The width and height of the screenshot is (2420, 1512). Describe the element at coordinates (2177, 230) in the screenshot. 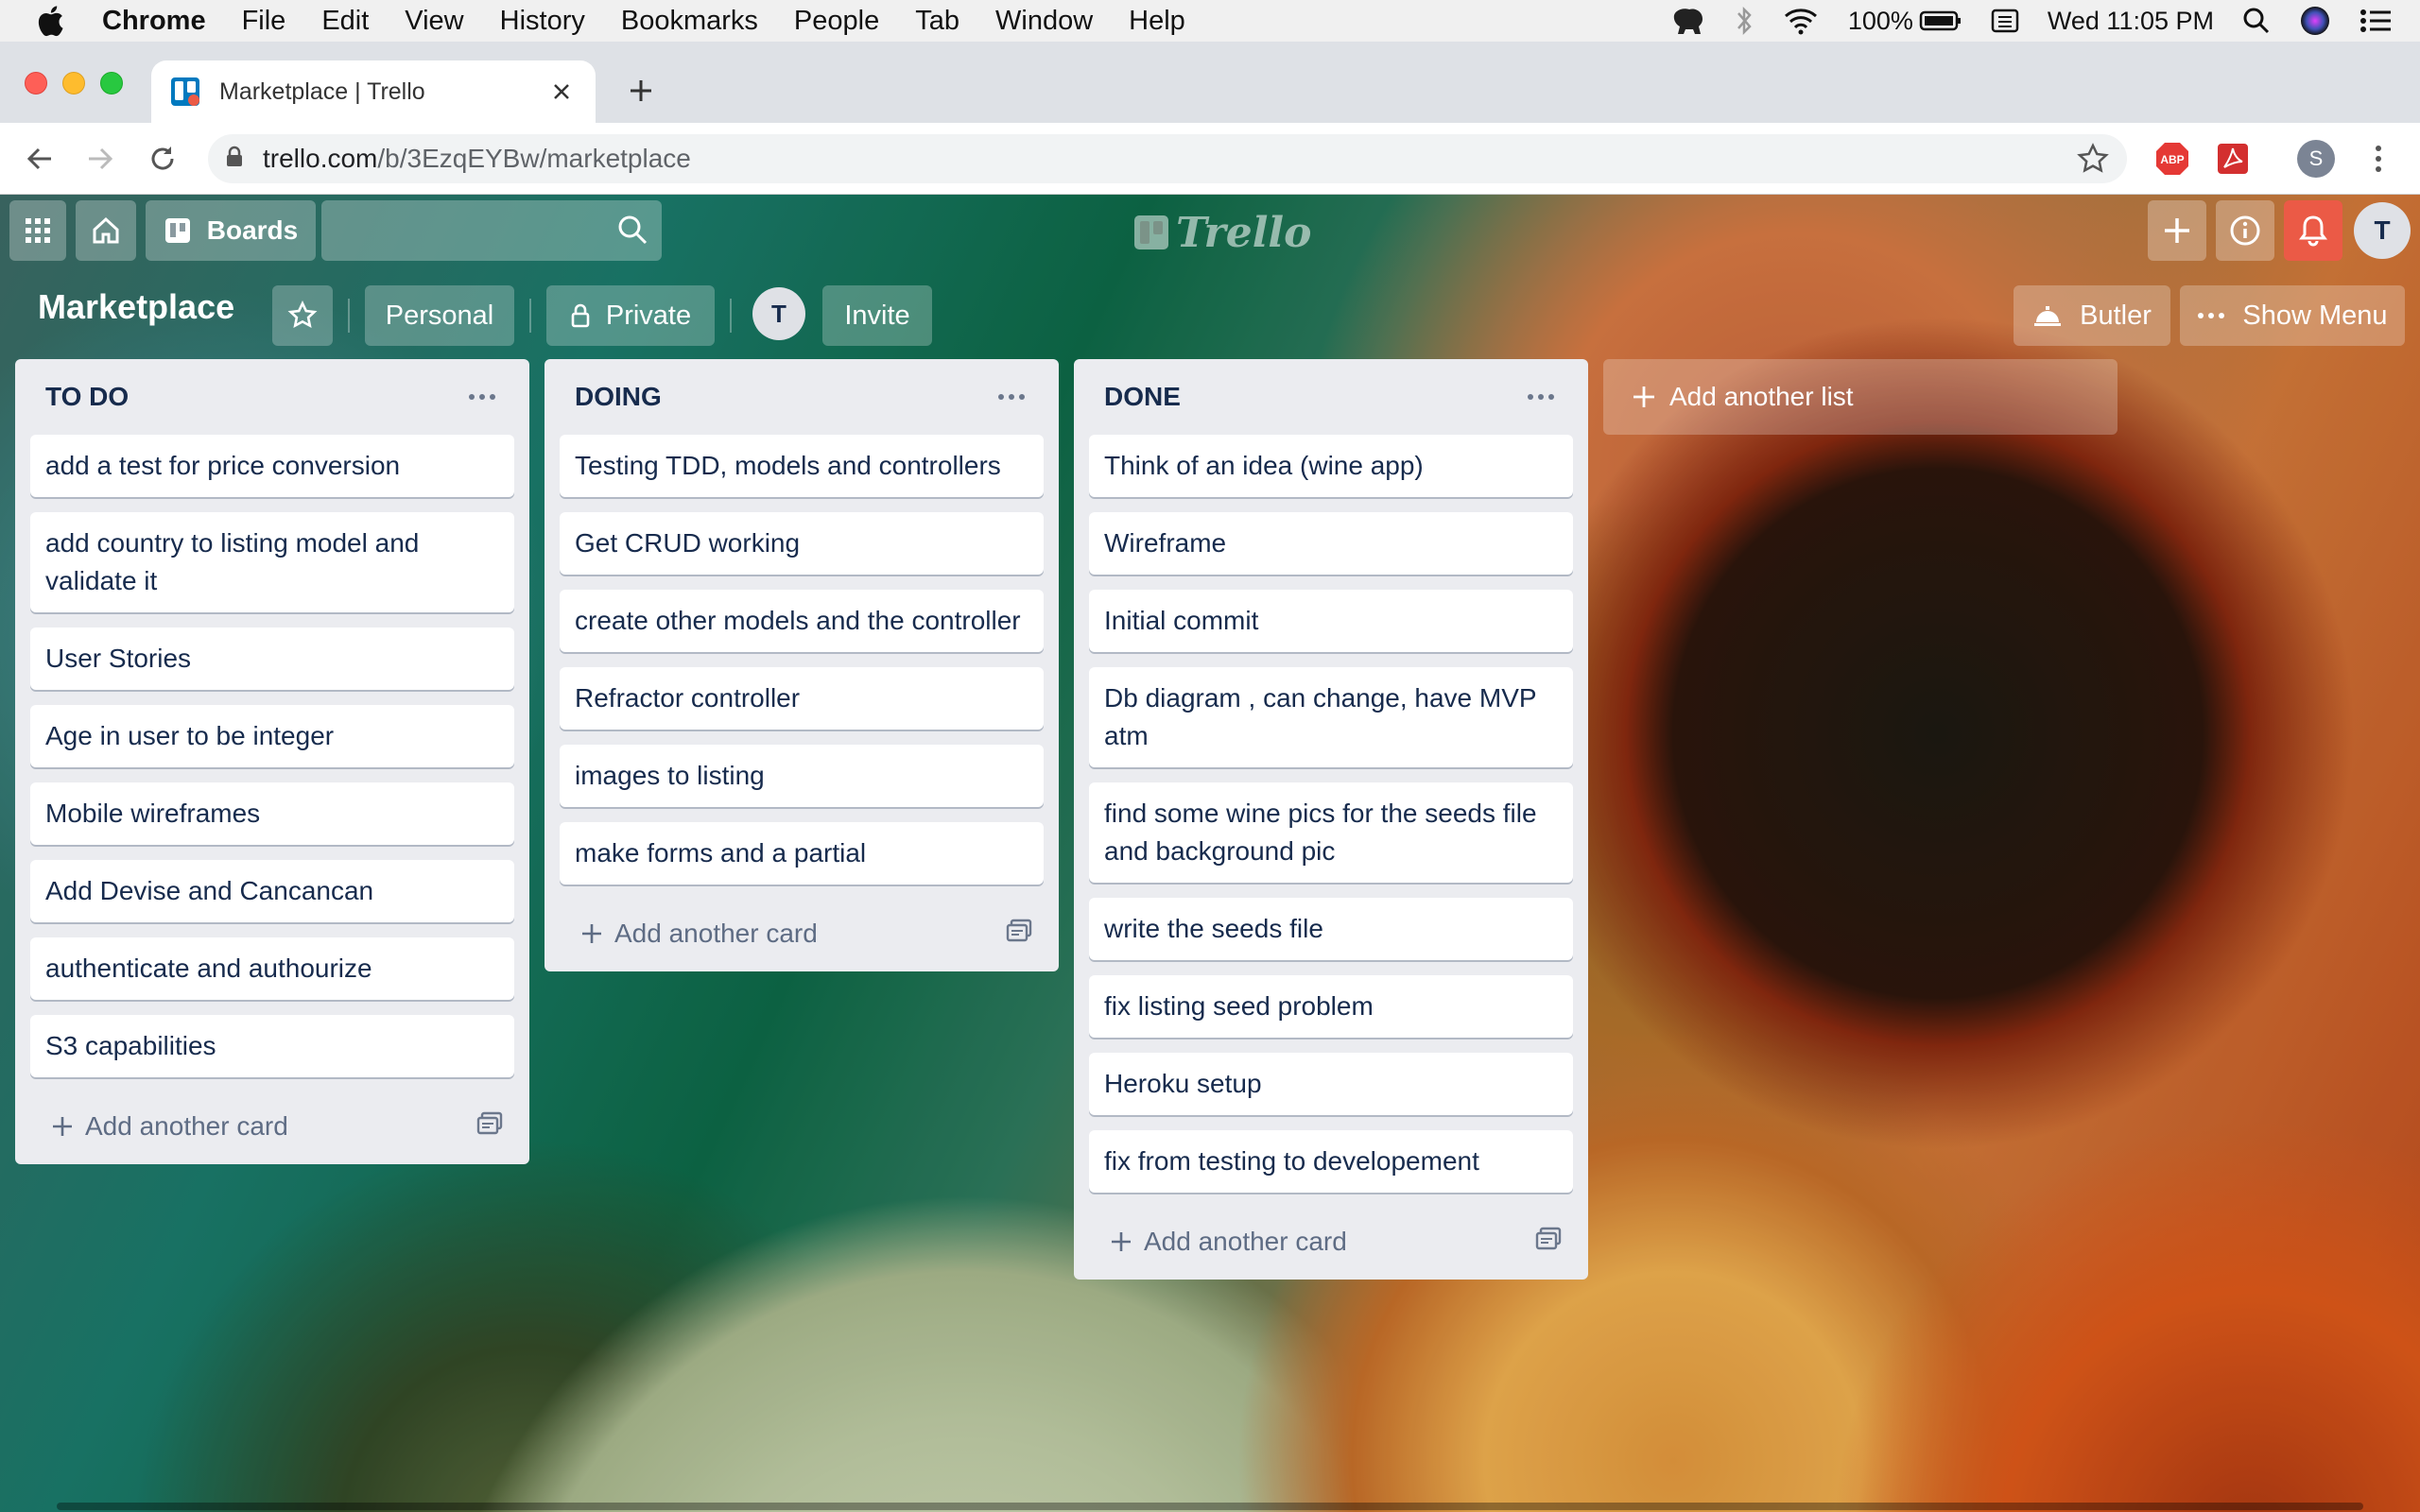

I see `create-plus-button` at that location.